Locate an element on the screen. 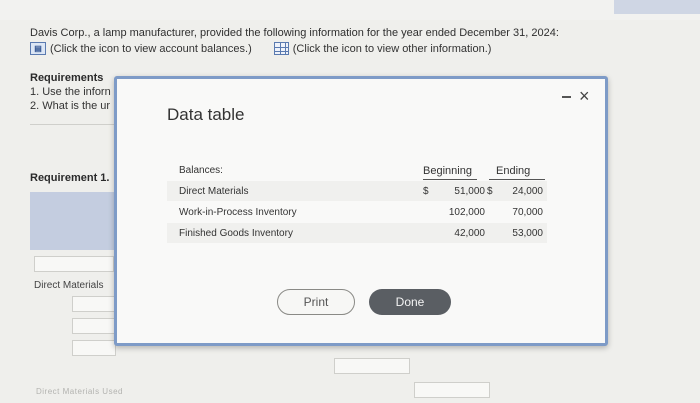 This screenshot has height=403, width=700. table-row-label: Work-in-Process Inventory is located at coordinates (238, 212).